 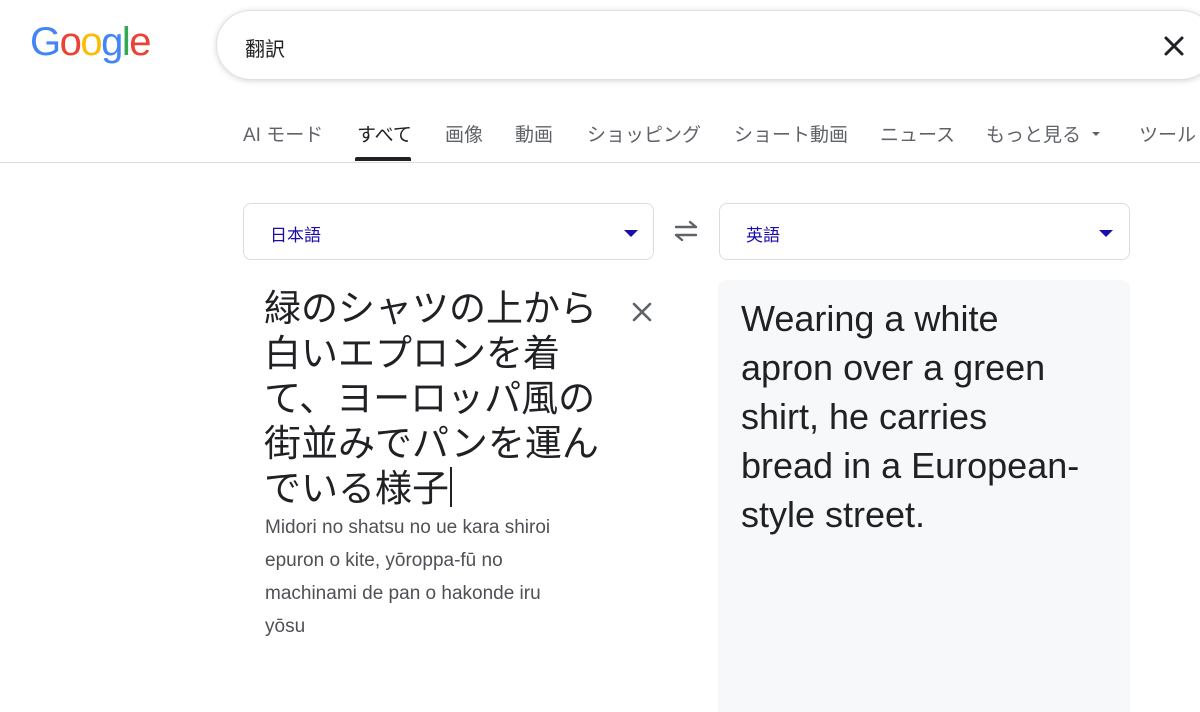 I want to click on text-cursor, so click(x=451, y=487).